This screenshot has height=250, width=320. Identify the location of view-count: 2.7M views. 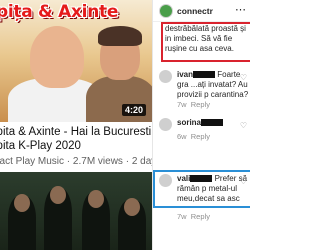
(97, 161).